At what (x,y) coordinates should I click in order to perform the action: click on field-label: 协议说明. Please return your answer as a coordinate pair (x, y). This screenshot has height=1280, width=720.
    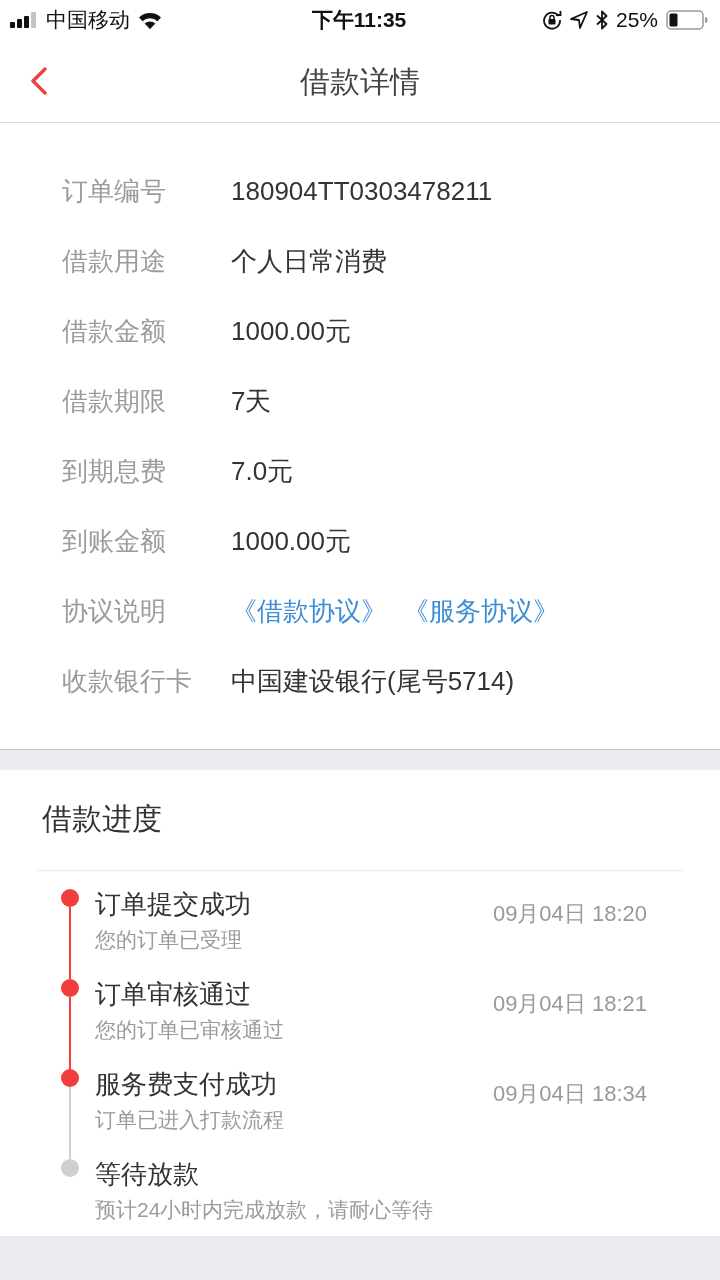
    Looking at the image, I should click on (114, 611).